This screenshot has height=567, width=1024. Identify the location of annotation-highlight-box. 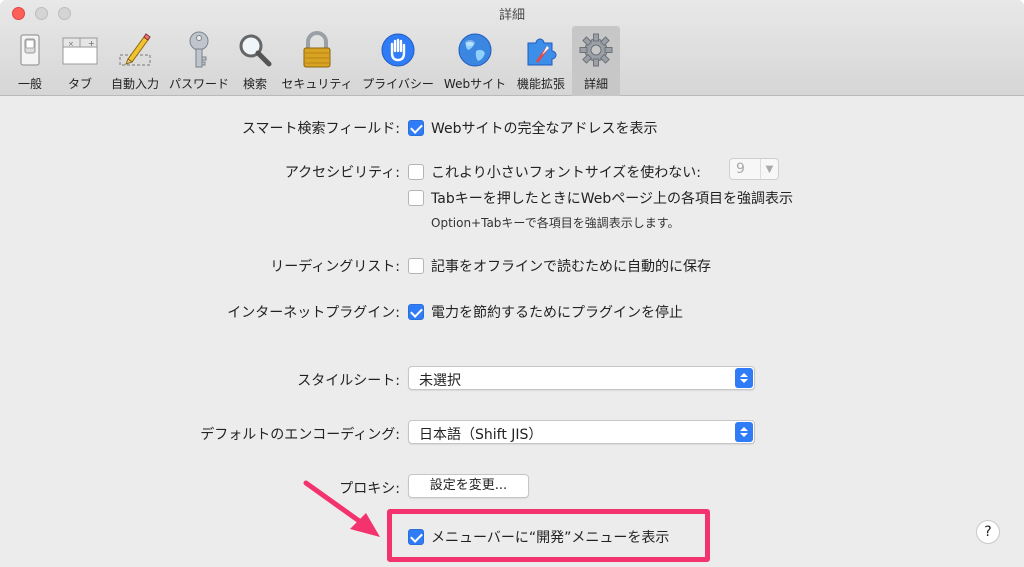
(548, 535).